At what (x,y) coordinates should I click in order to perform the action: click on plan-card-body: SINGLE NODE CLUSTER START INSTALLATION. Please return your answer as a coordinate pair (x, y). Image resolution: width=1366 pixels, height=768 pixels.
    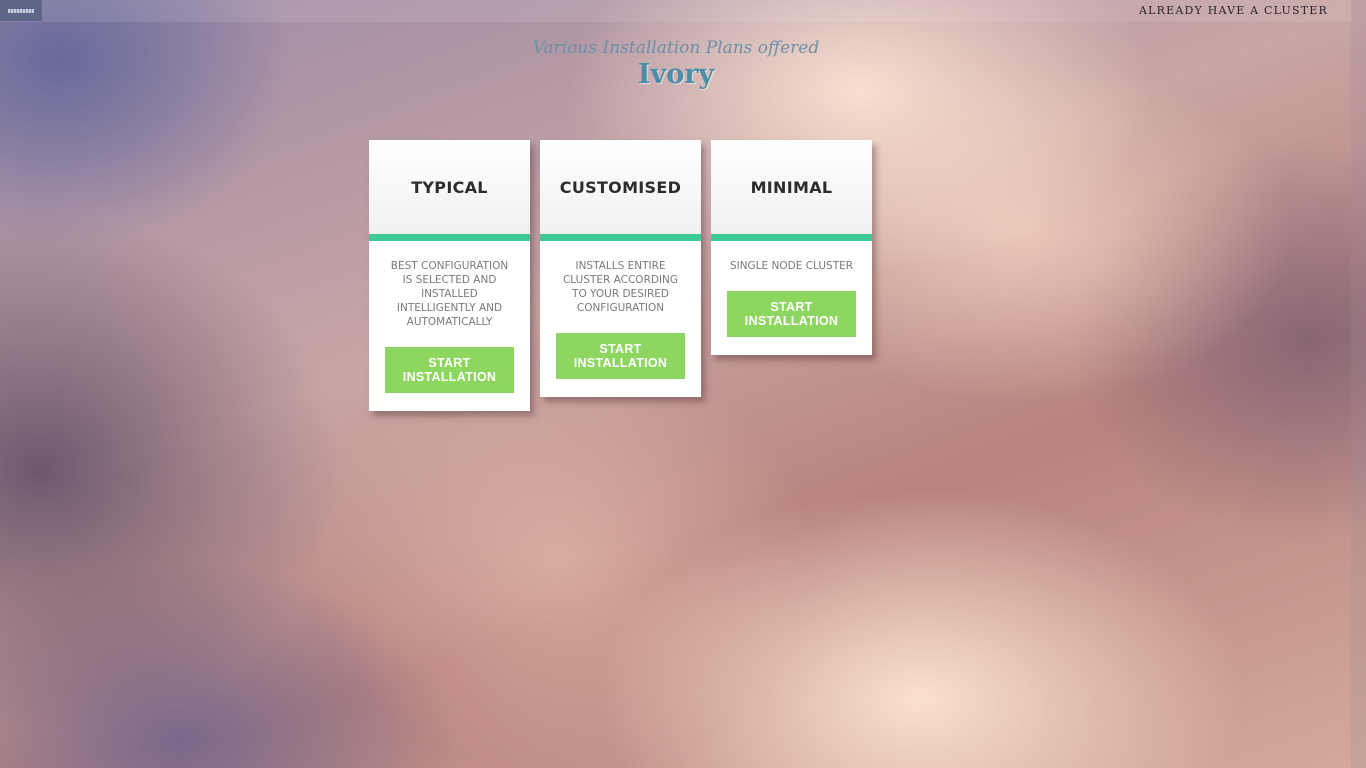
    Looking at the image, I should click on (791, 298).